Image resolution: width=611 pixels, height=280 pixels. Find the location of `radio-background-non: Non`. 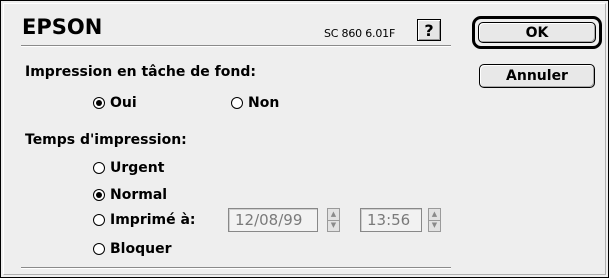

radio-background-non: Non is located at coordinates (255, 103).